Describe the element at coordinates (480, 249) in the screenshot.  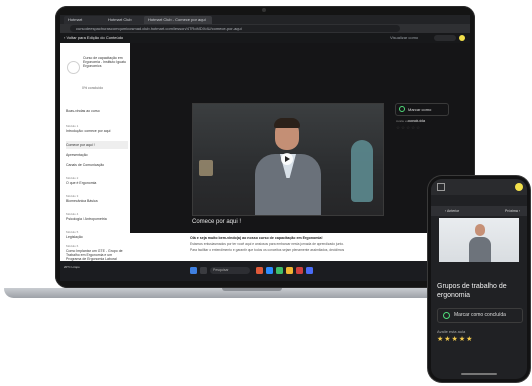
I see `presenter-suit` at that location.